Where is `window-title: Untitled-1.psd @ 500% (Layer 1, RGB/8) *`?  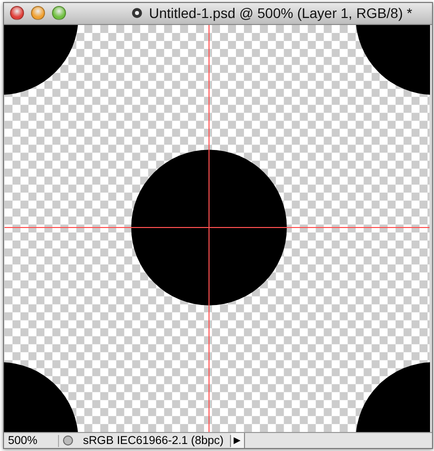
window-title: Untitled-1.psd @ 500% (Layer 1, RGB/8) * is located at coordinates (280, 13).